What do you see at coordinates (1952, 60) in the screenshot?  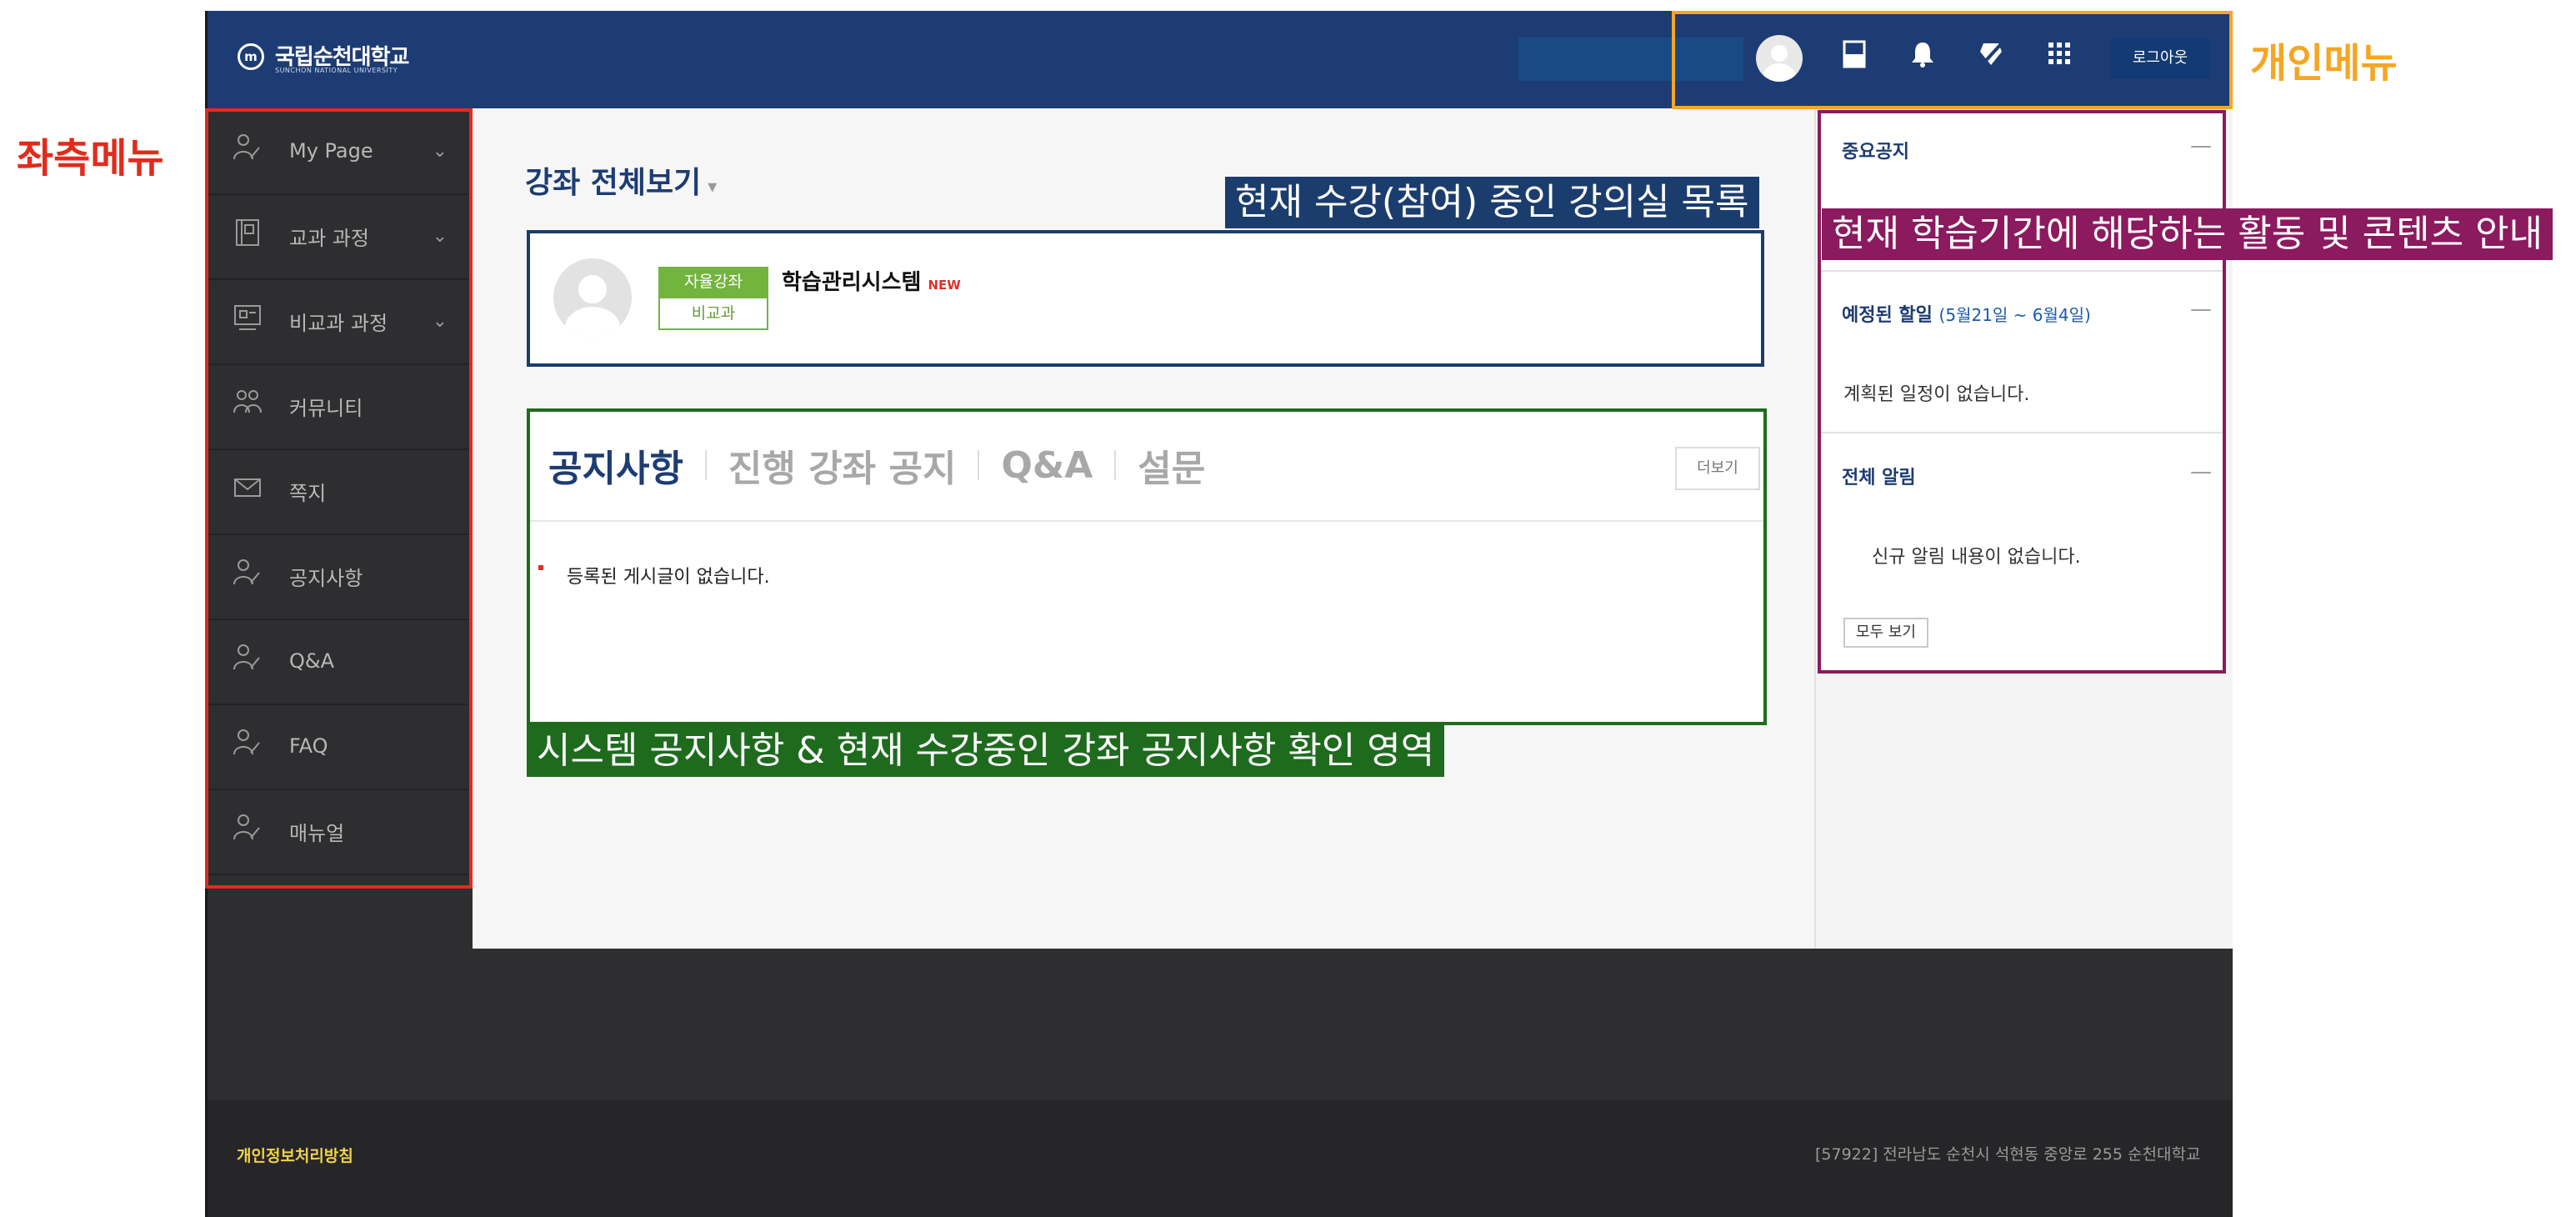 I see `annotation-personal-menu-box` at bounding box center [1952, 60].